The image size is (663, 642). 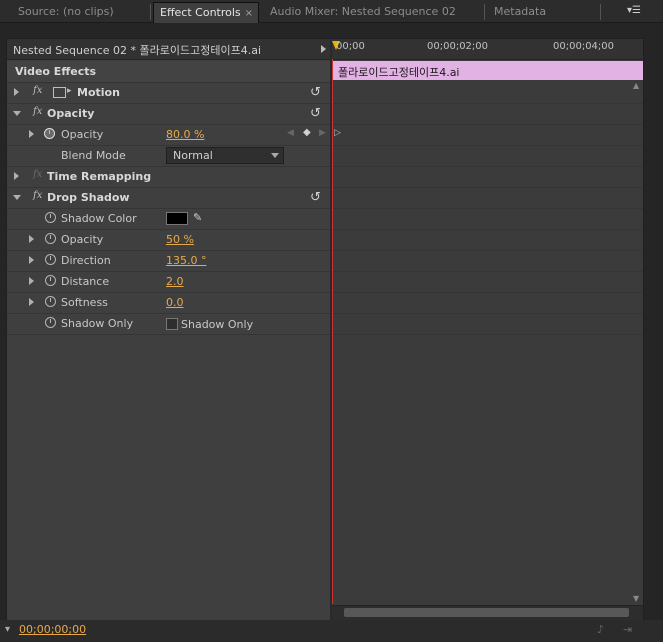 I want to click on tab-effect-controls: Effect Controls ×, so click(x=206, y=12).